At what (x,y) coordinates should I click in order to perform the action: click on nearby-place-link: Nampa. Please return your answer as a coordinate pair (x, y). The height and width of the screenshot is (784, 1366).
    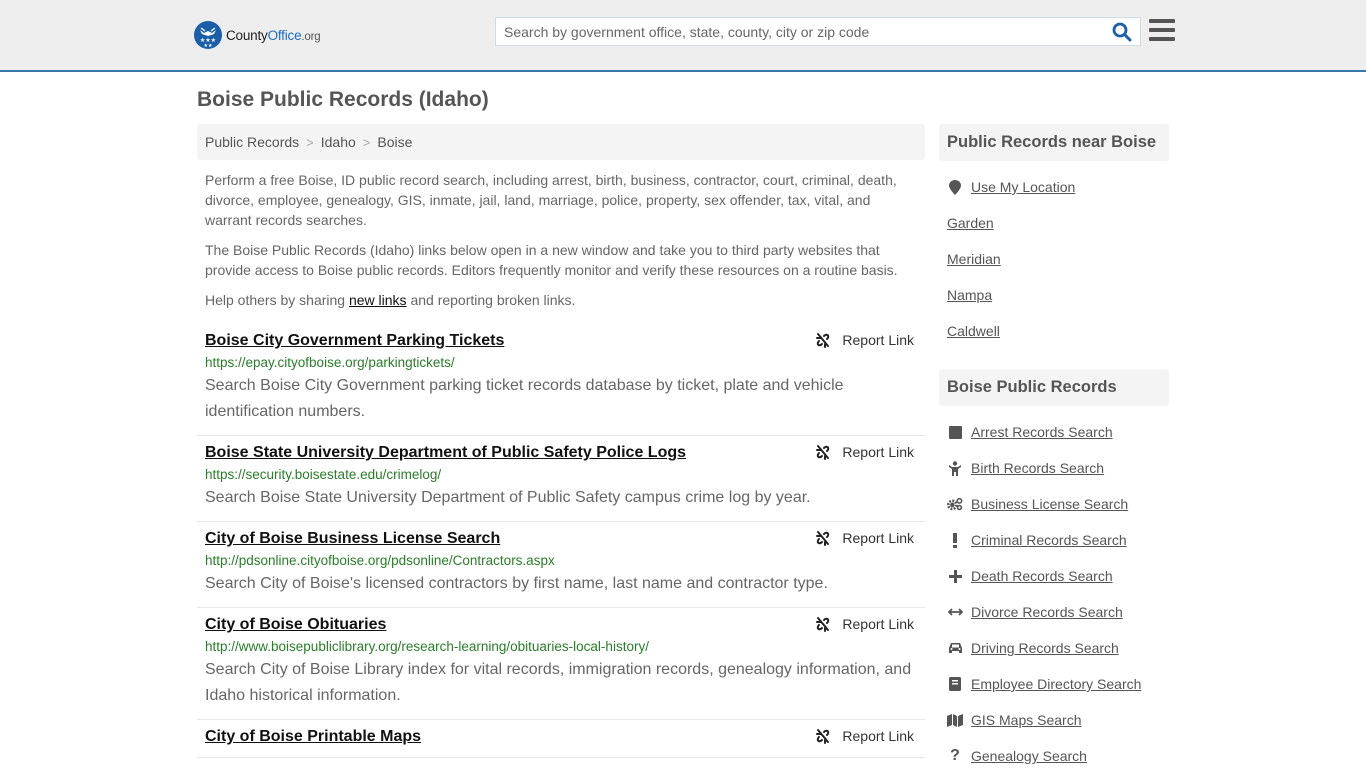
    Looking at the image, I should click on (969, 295).